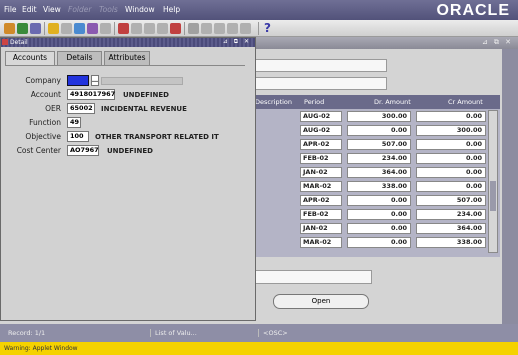 The height and width of the screenshot is (355, 518). I want to click on window-help-icon, so click(245, 28).